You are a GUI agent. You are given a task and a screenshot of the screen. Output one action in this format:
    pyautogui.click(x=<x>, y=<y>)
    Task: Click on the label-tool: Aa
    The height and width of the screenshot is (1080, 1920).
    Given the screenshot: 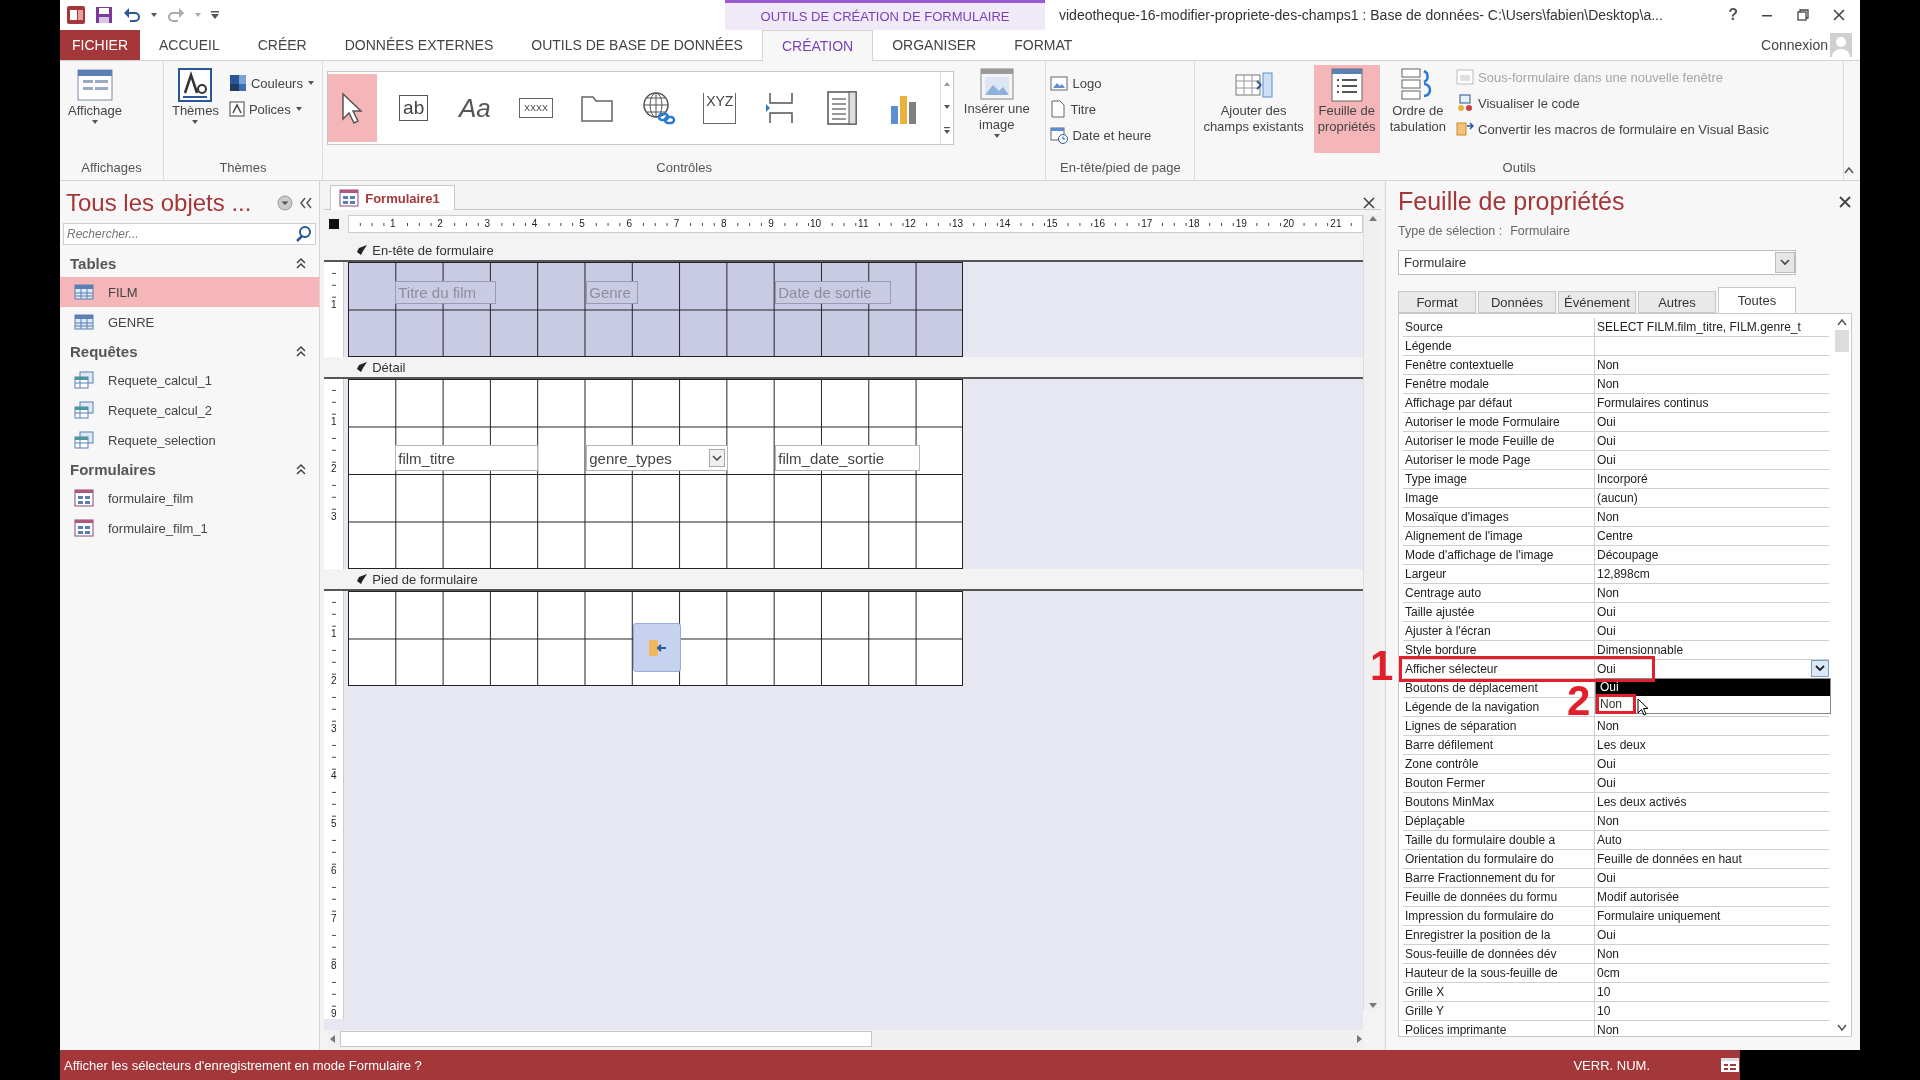 What is the action you would take?
    pyautogui.click(x=475, y=108)
    